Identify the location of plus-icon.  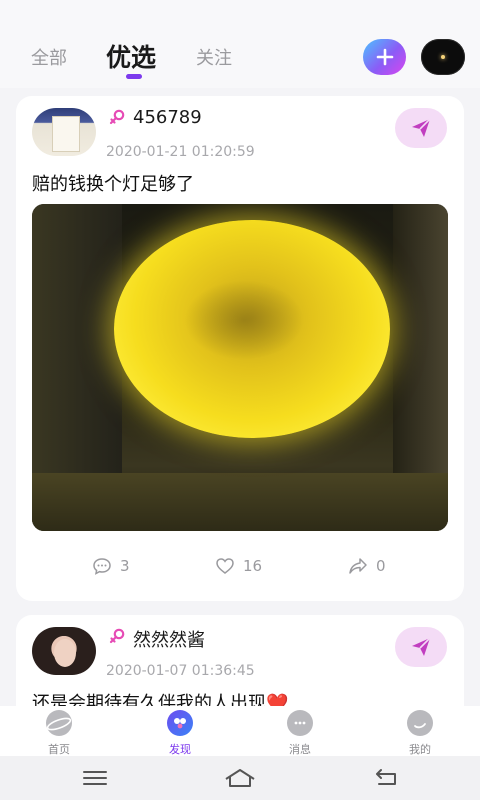
(384, 57).